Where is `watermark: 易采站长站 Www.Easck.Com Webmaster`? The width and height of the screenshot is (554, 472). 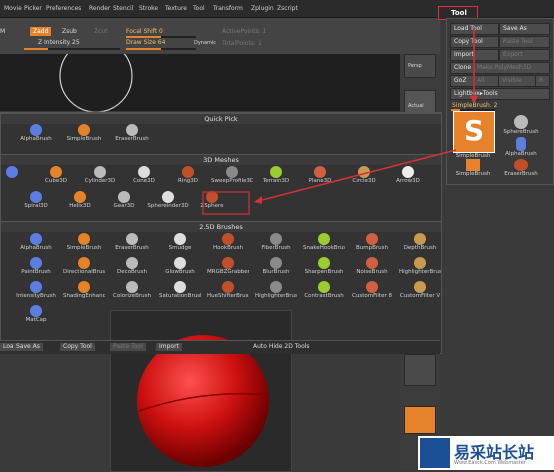 watermark: 易采站长站 Www.Easck.Com Webmaster is located at coordinates (486, 453).